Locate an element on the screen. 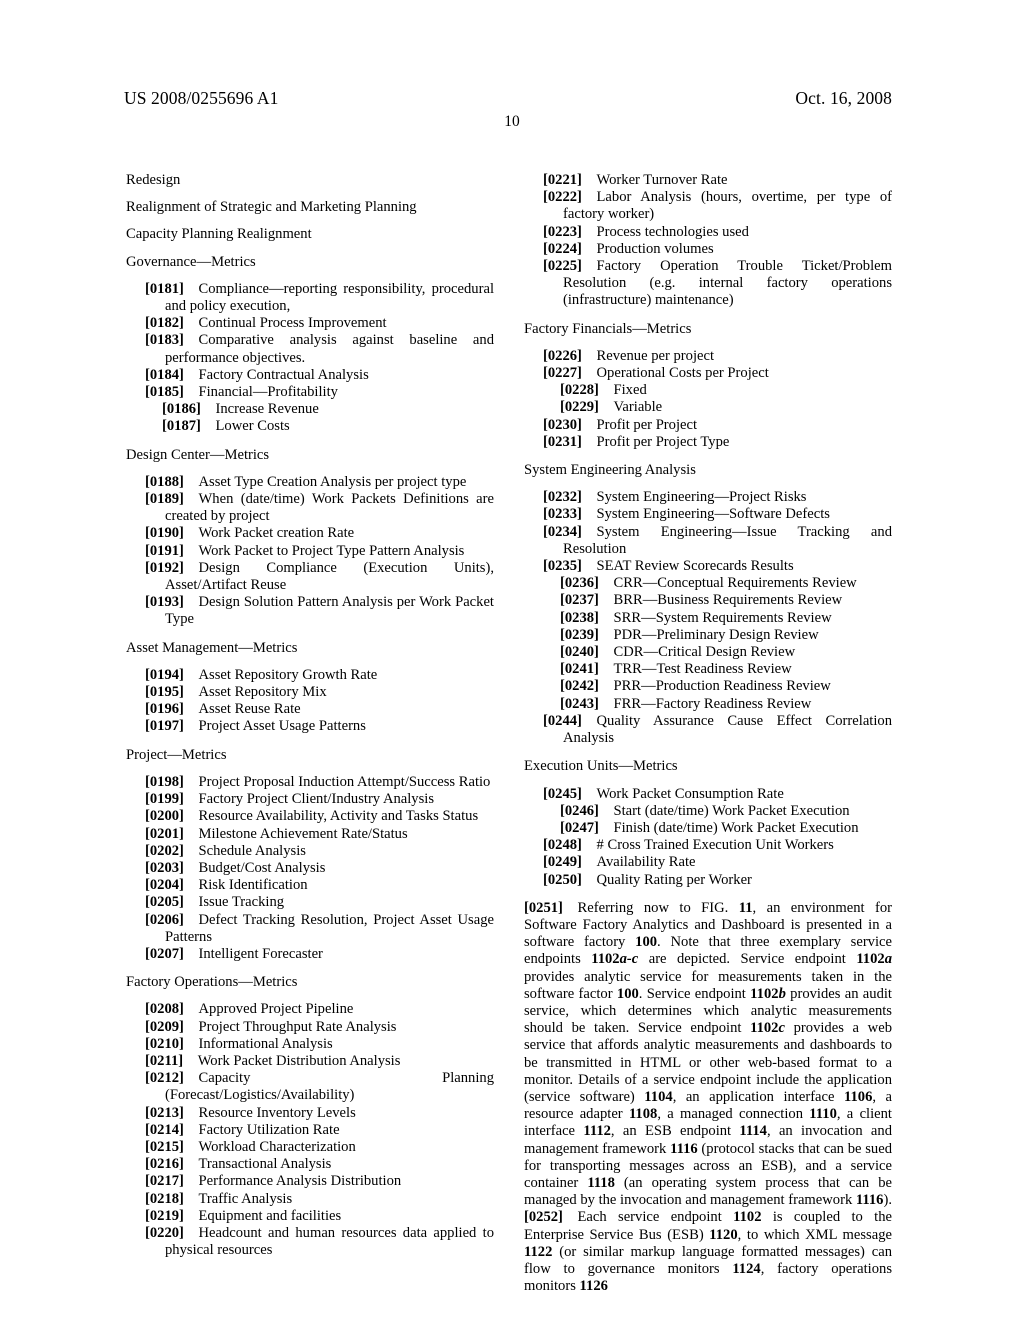 The height and width of the screenshot is (1320, 1024). paragraph-number: [0183] is located at coordinates (164, 340).